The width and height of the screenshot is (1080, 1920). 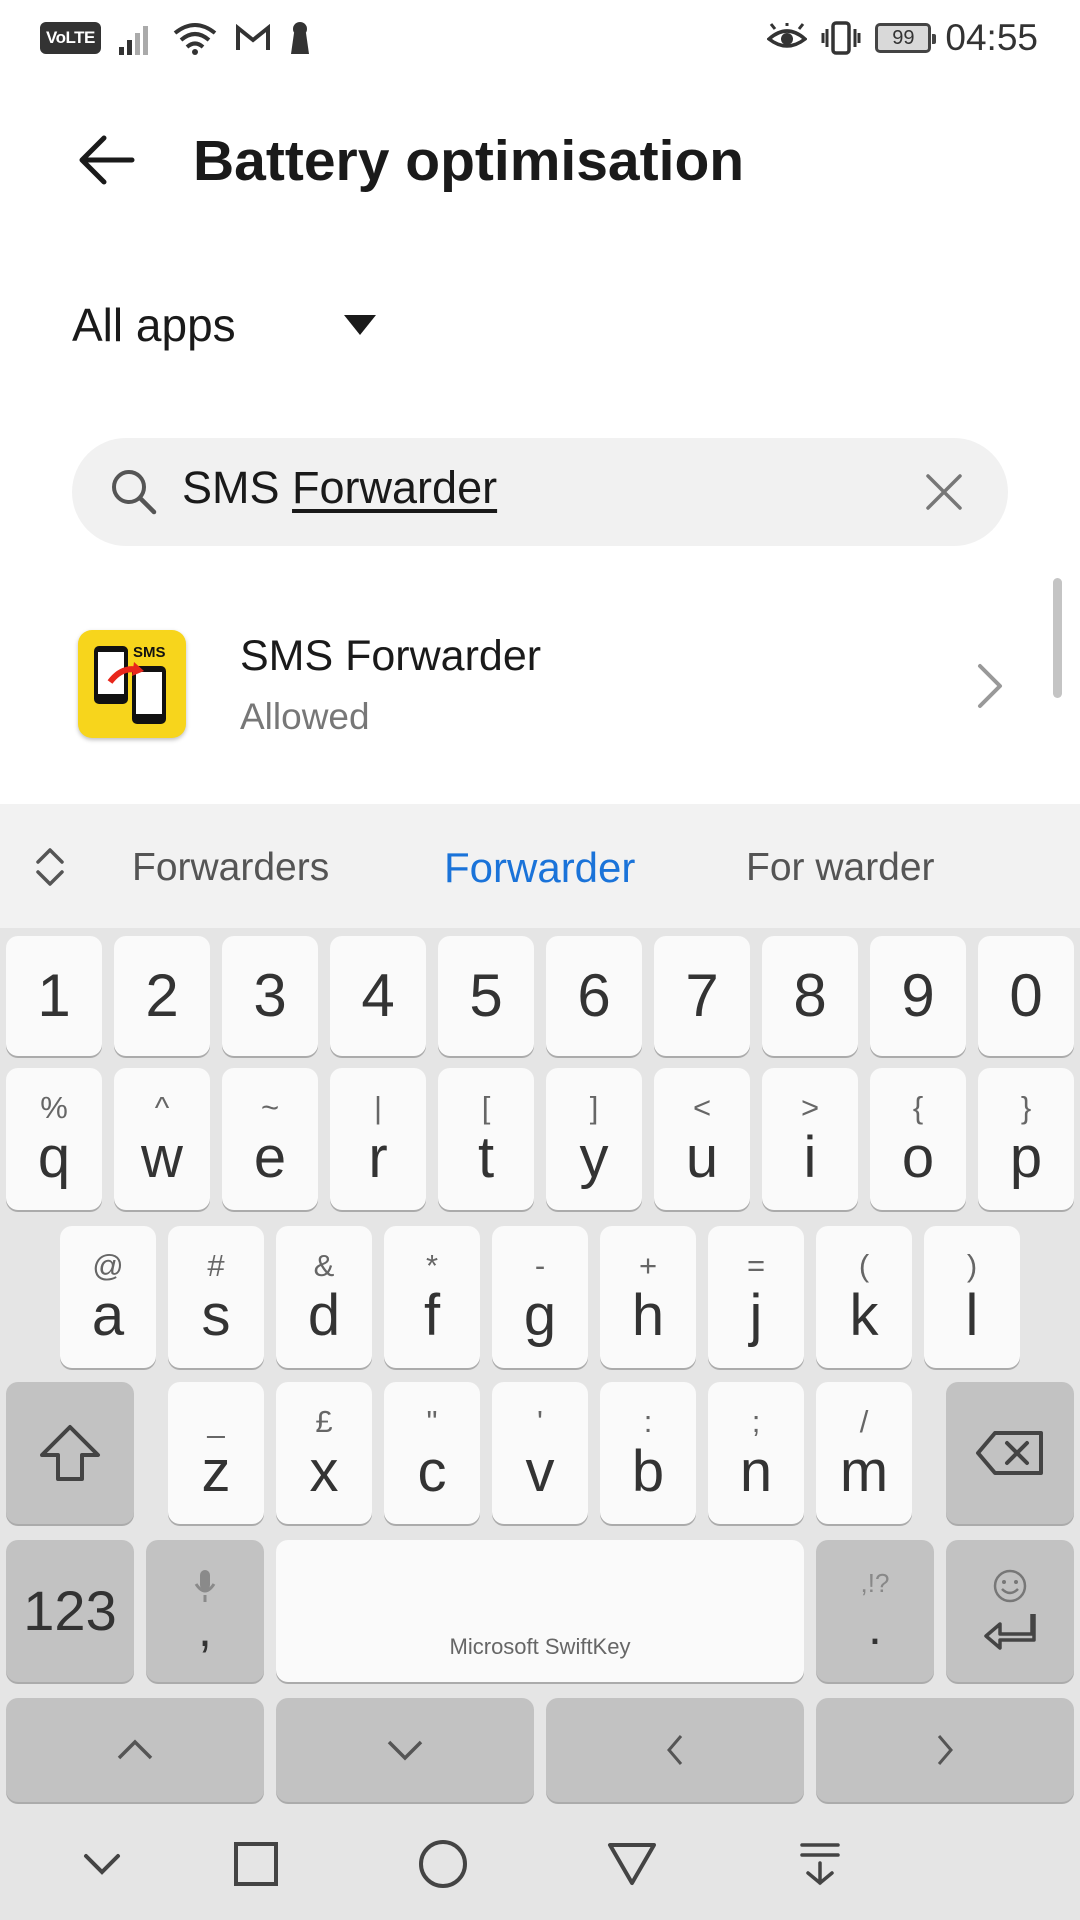 I want to click on battery-level: 99, so click(x=903, y=37).